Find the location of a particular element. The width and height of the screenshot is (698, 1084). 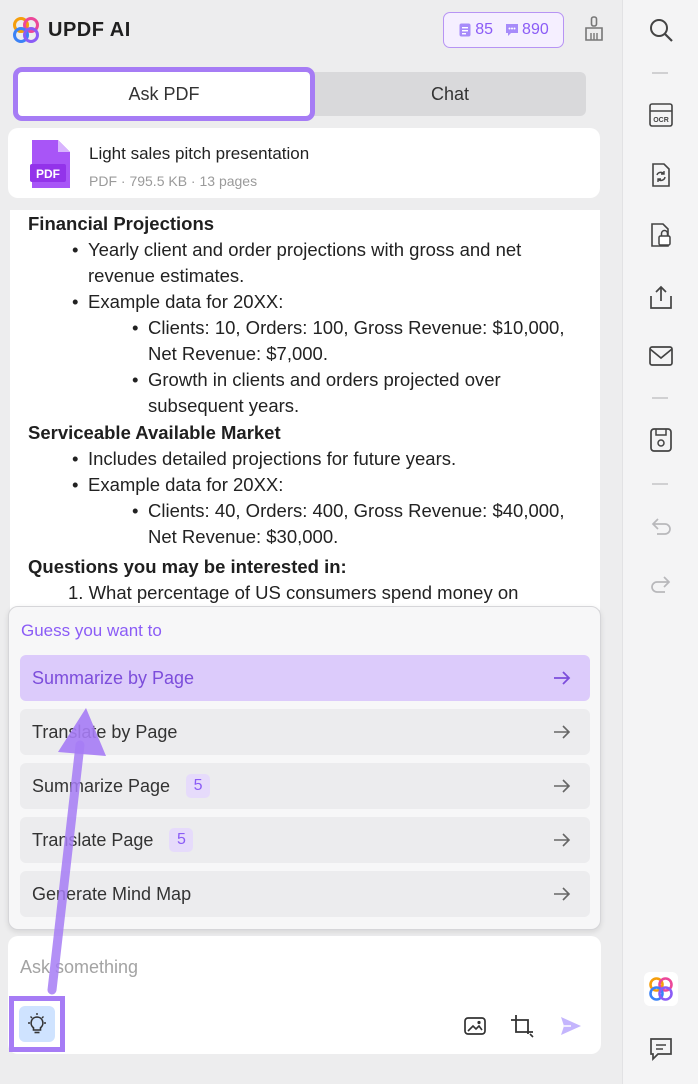

prompt-suggestions-button is located at coordinates (37, 1024).